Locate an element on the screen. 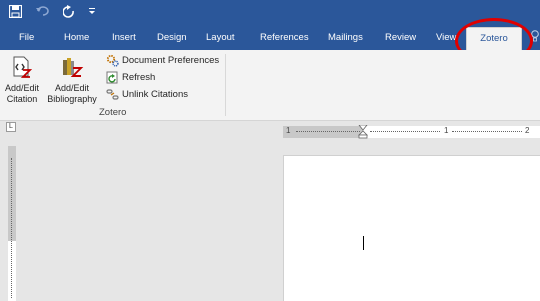 This screenshot has width=540, height=301. document-preferences-label: Document Preferences is located at coordinates (171, 60).